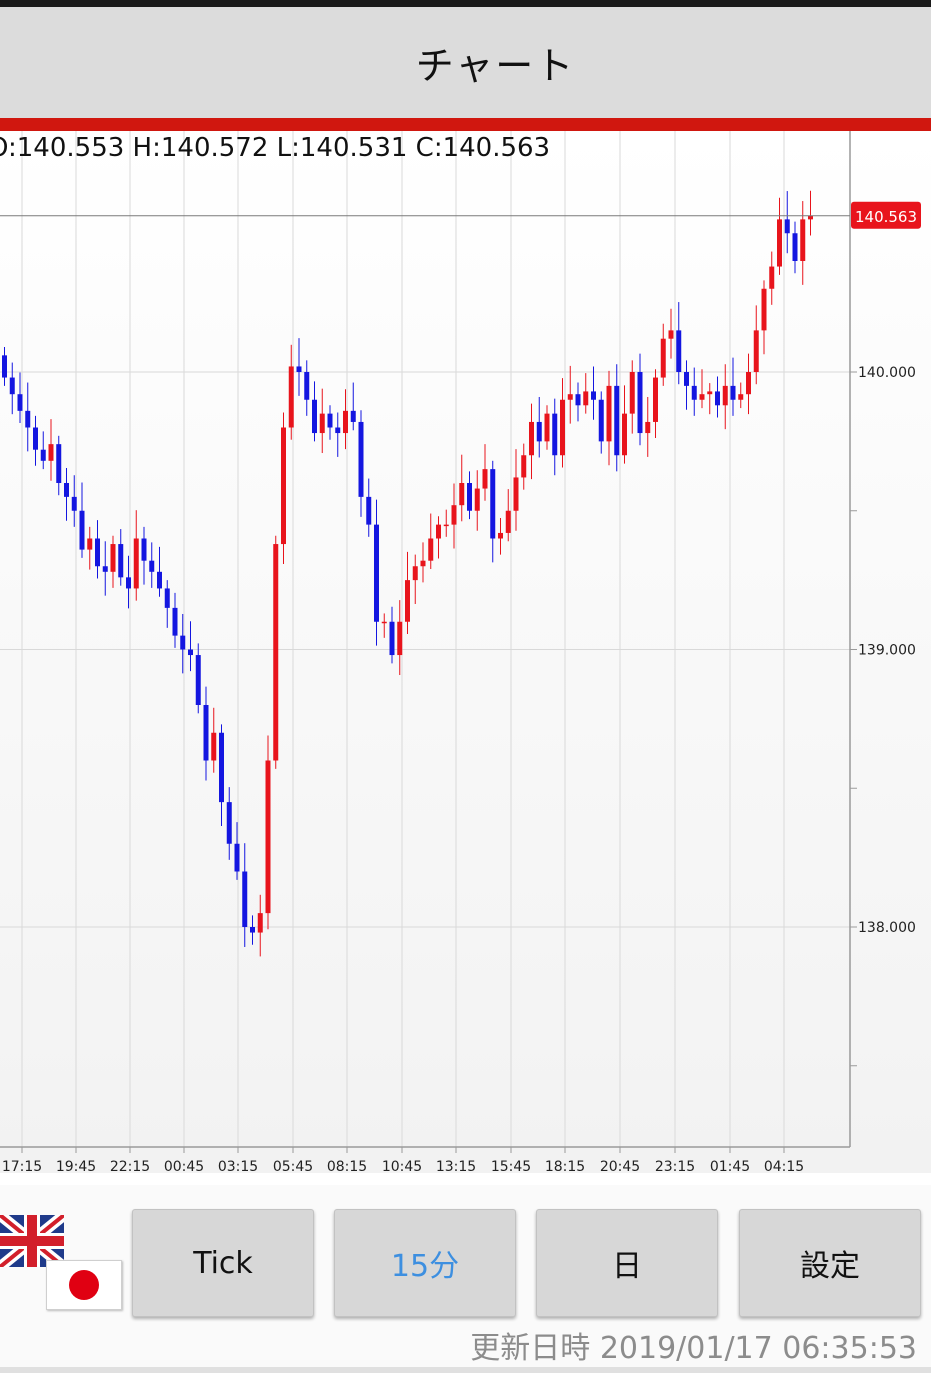 This screenshot has height=1373, width=931. I want to click on title-bar: チャート, so click(465, 62).